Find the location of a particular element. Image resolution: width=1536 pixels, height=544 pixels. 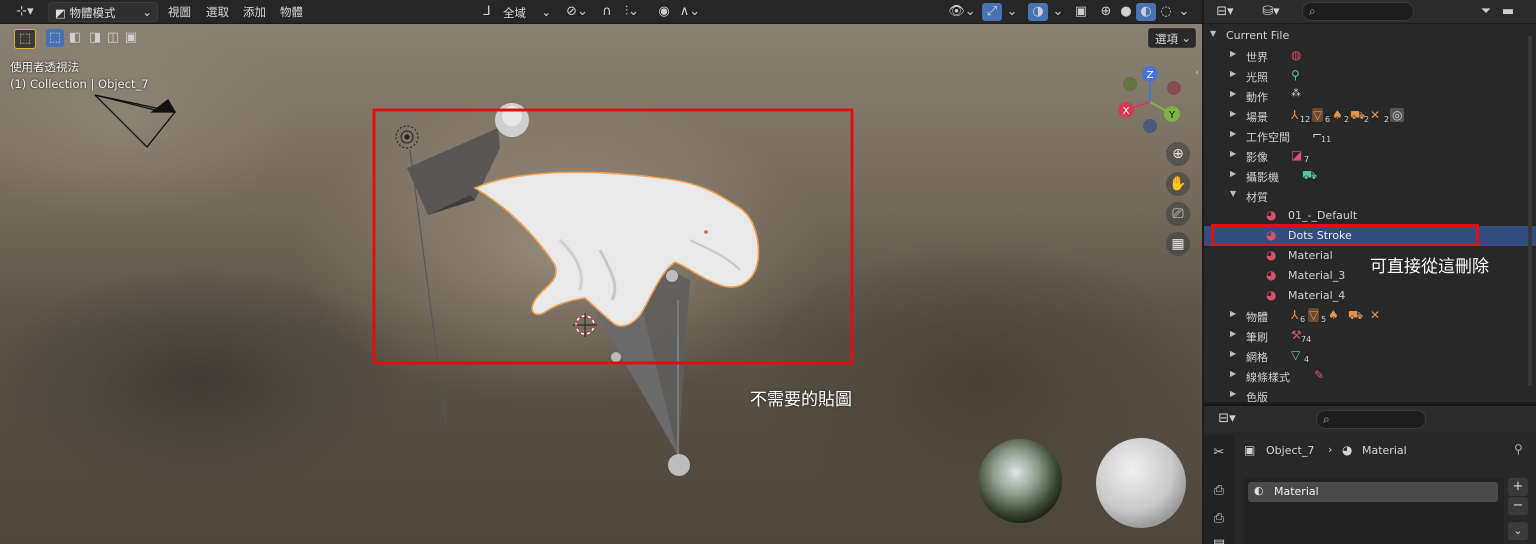

display-mode-icon: ⛁▾ is located at coordinates (1271, 12).